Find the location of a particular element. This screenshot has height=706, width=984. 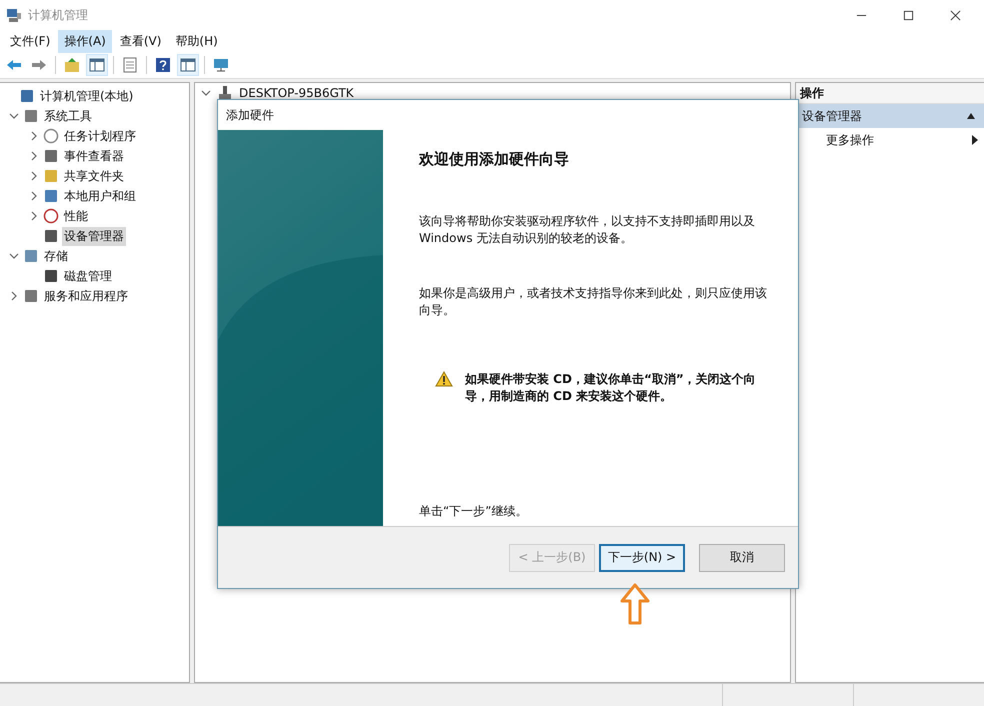

menu-item: 帮助(H) is located at coordinates (196, 41).